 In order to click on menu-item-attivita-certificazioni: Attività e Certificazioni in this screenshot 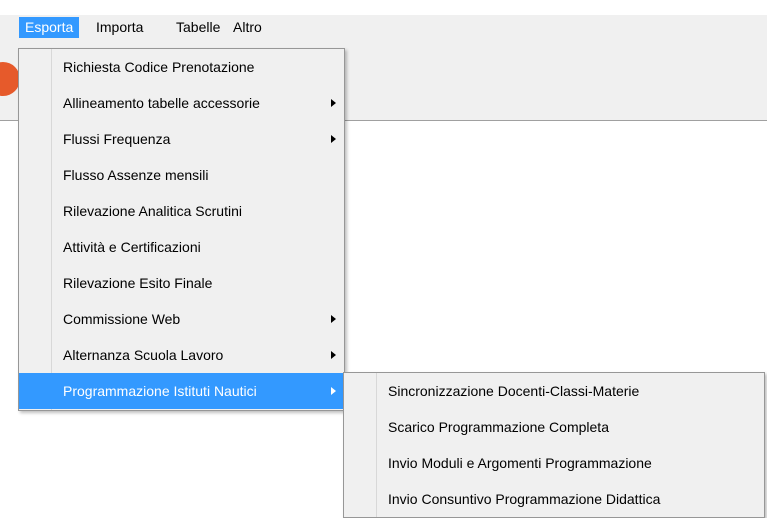, I will do `click(181, 247)`.